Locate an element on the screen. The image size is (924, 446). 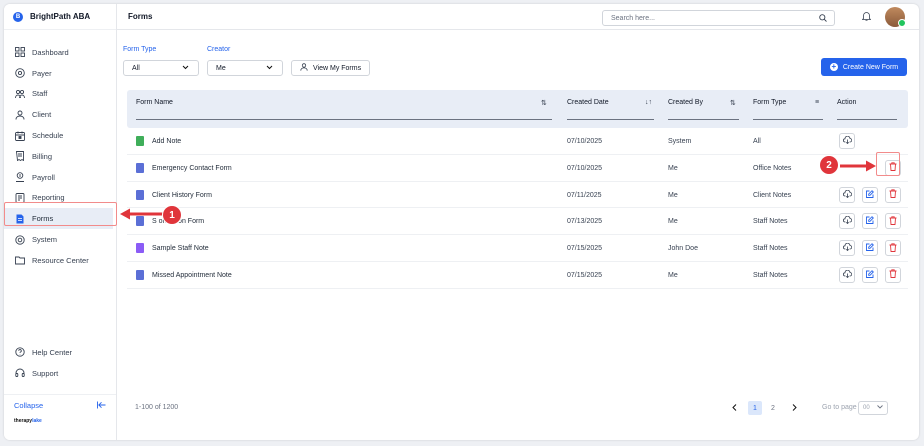
calendar-icon is located at coordinates (20, 136).